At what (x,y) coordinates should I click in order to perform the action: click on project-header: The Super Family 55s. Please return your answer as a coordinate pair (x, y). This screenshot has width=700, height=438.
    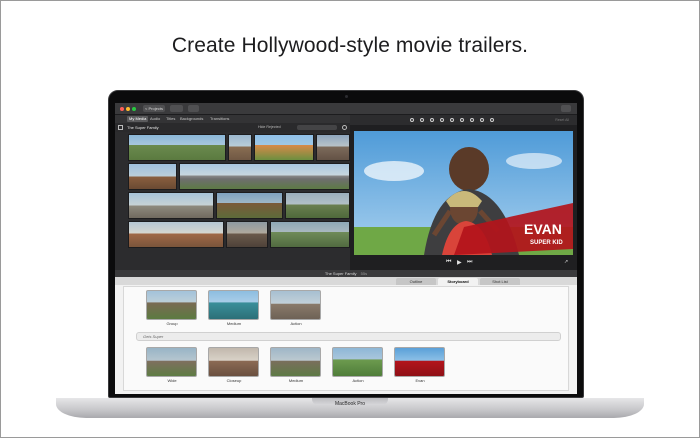
    Looking at the image, I should click on (346, 273).